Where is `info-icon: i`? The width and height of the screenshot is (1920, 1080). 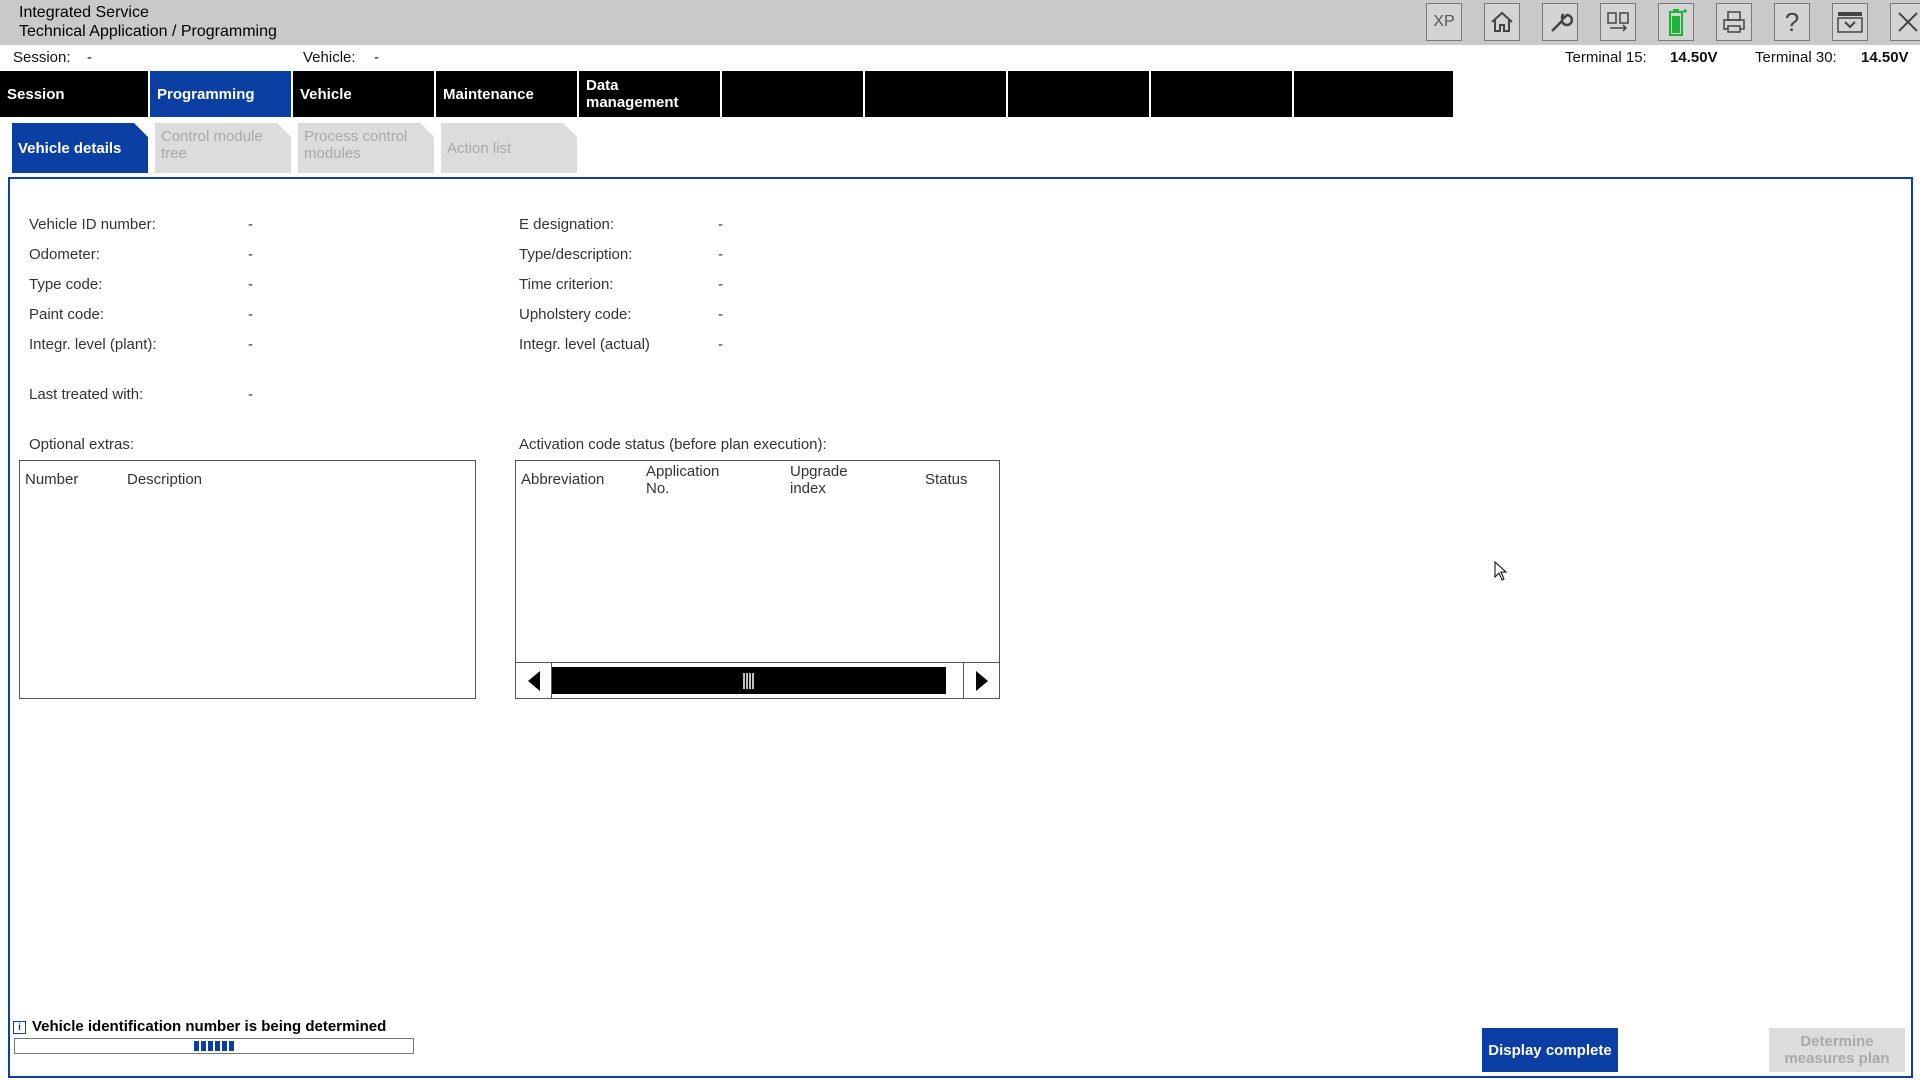
info-icon: i is located at coordinates (19, 1027).